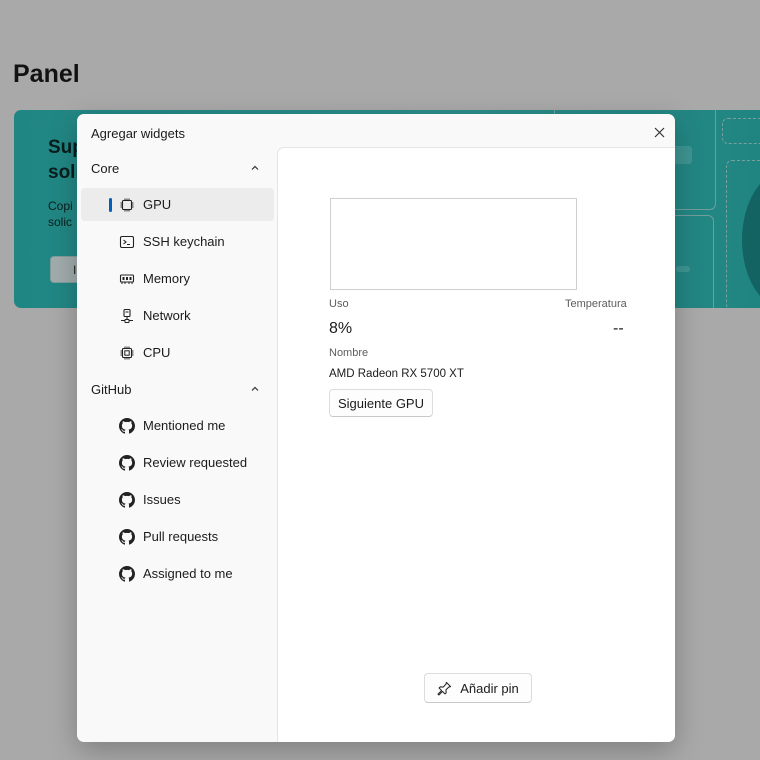 The width and height of the screenshot is (760, 760). I want to click on sidebar-item-label: SSH keychain, so click(184, 241).